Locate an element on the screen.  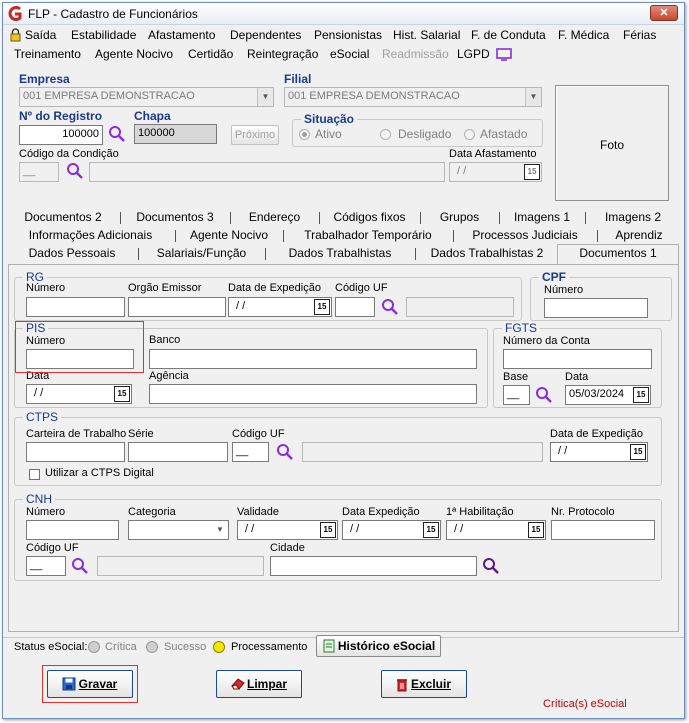
menu-pensionistas: Pensionistas is located at coordinates (348, 35).